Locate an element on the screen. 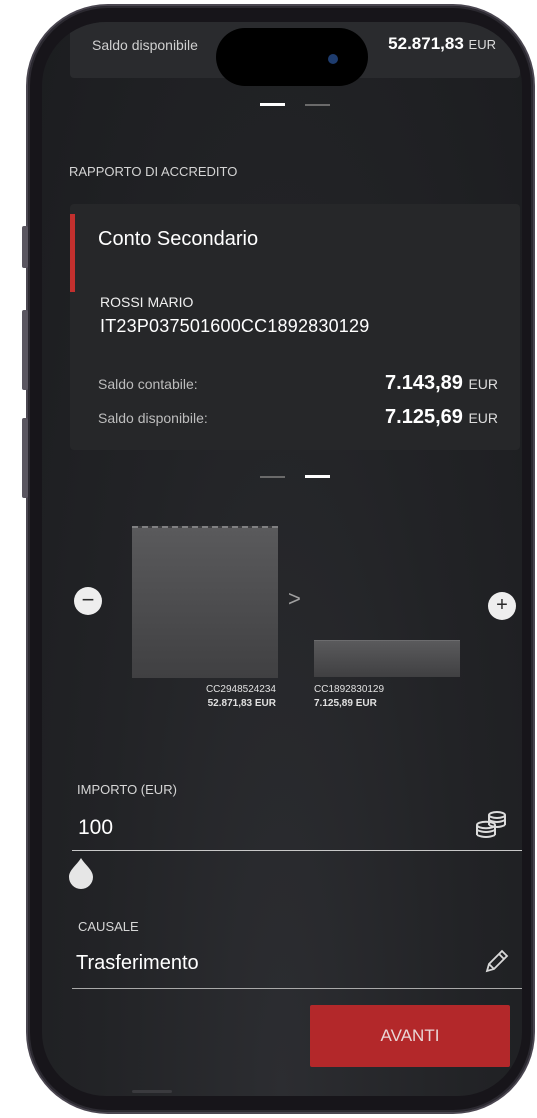 The width and height of the screenshot is (537, 1118). source-account-number: CC2948524234 is located at coordinates (240, 689).